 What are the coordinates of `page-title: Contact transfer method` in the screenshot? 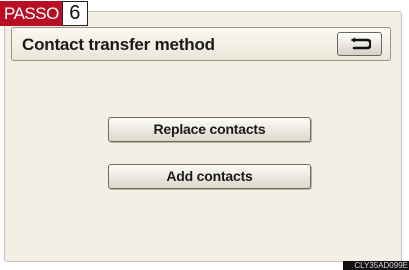 It's located at (118, 44).